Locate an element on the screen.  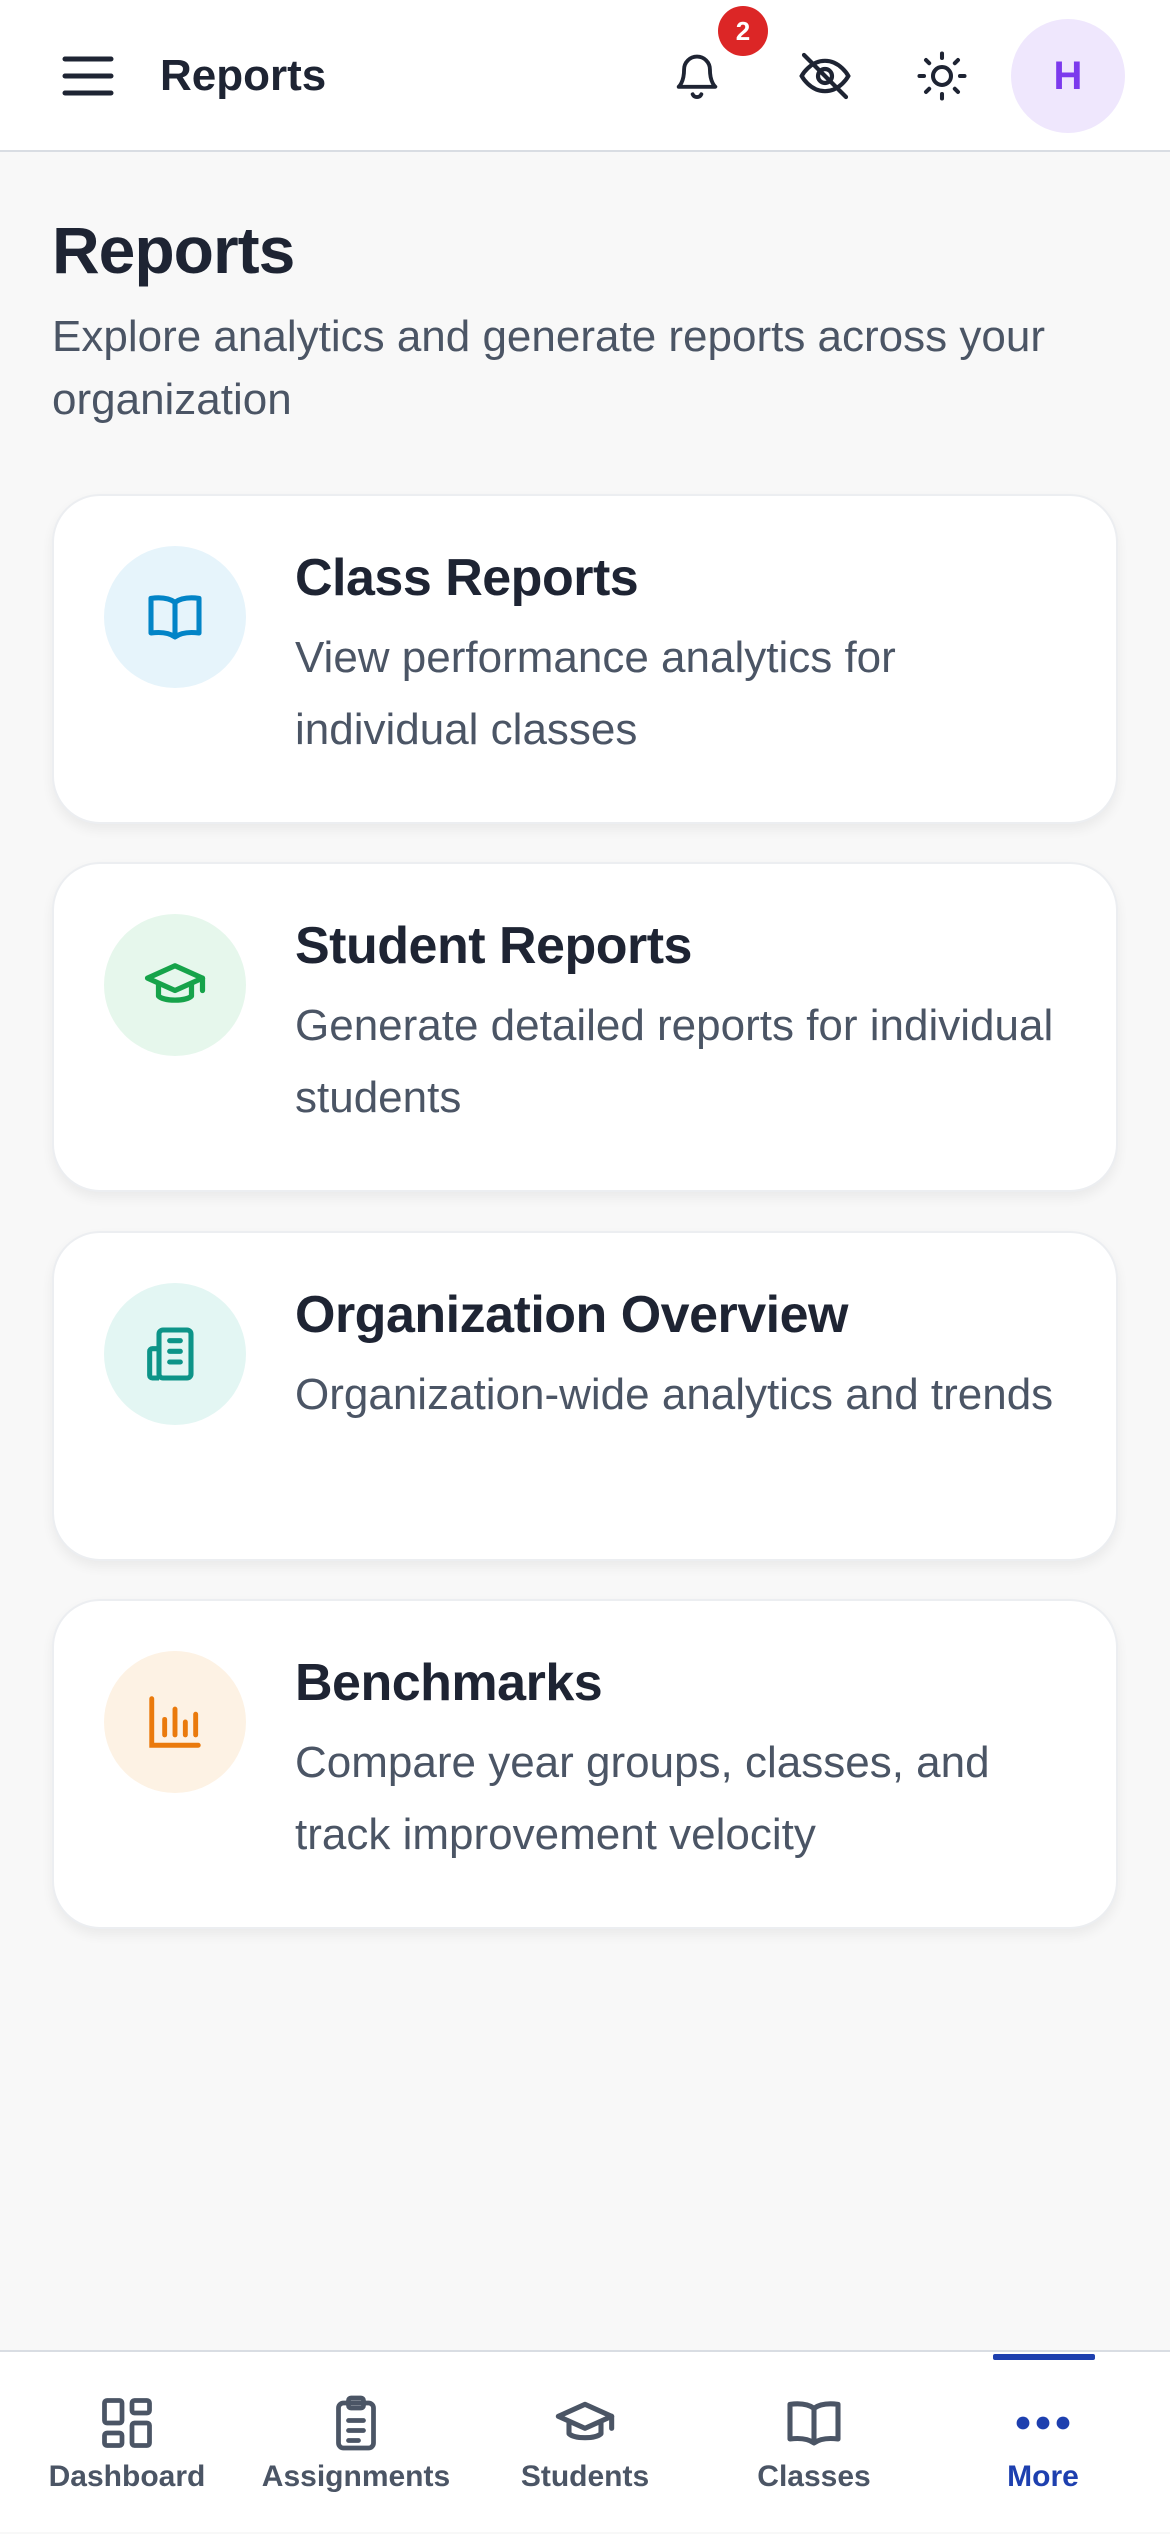
nav-item-classes: Classes is located at coordinates (814, 2443).